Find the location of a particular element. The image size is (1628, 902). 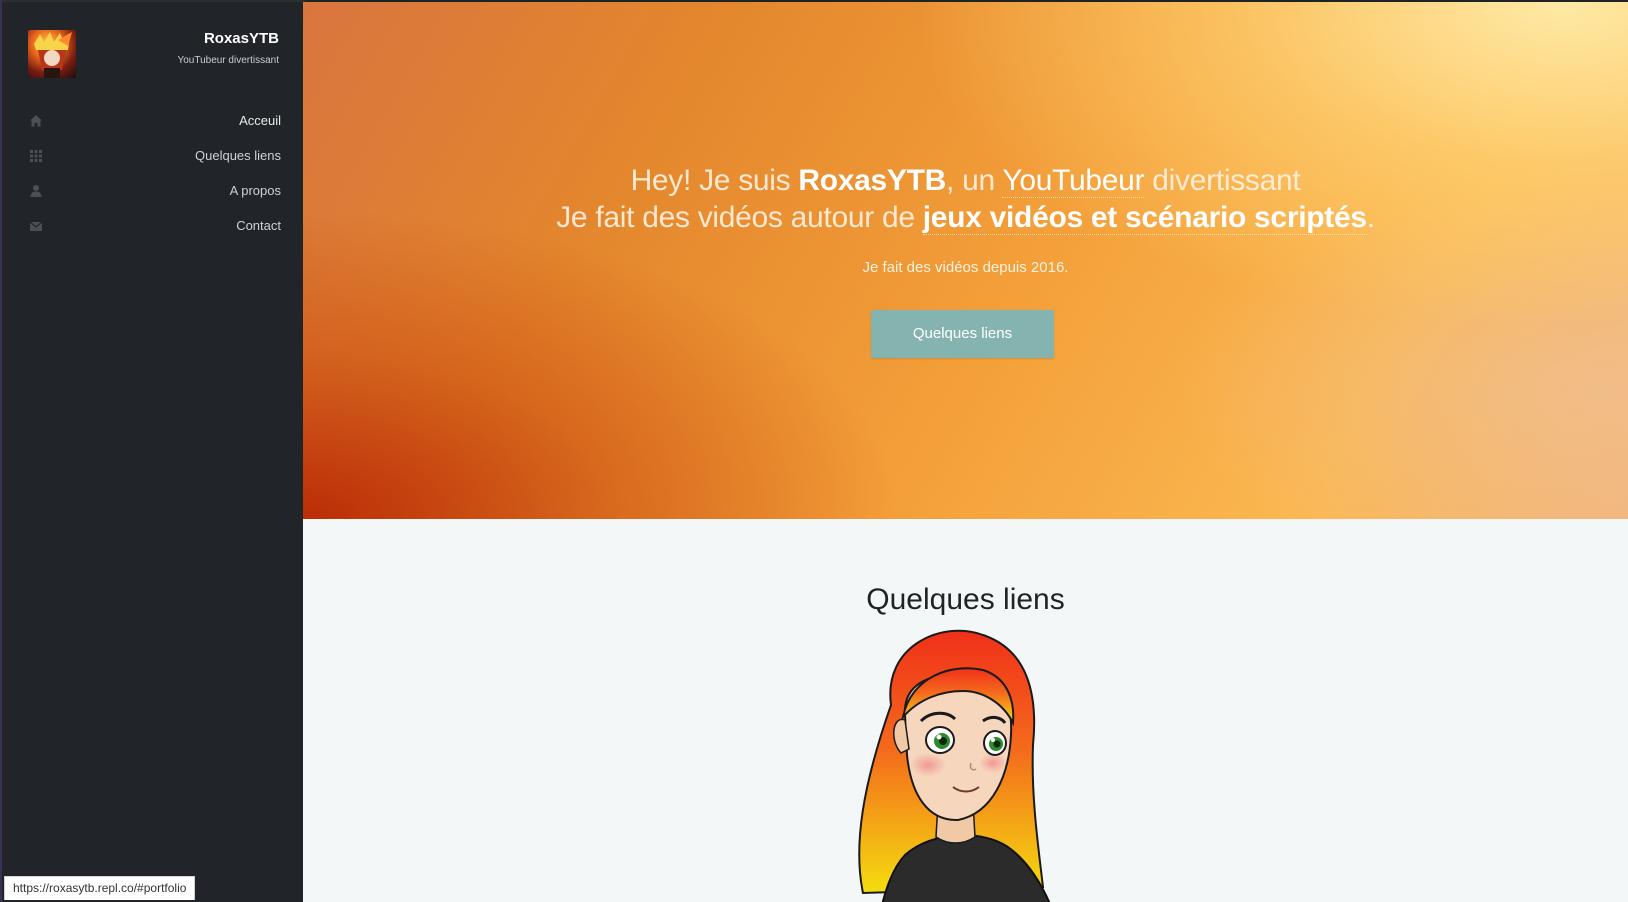

hero-text: Je fait des vidéos autour de is located at coordinates (739, 217).